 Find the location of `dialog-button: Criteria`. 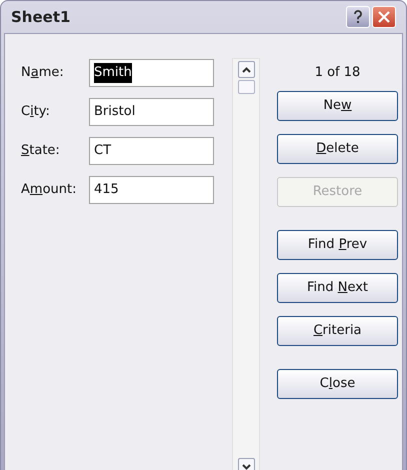

dialog-button: Criteria is located at coordinates (337, 331).